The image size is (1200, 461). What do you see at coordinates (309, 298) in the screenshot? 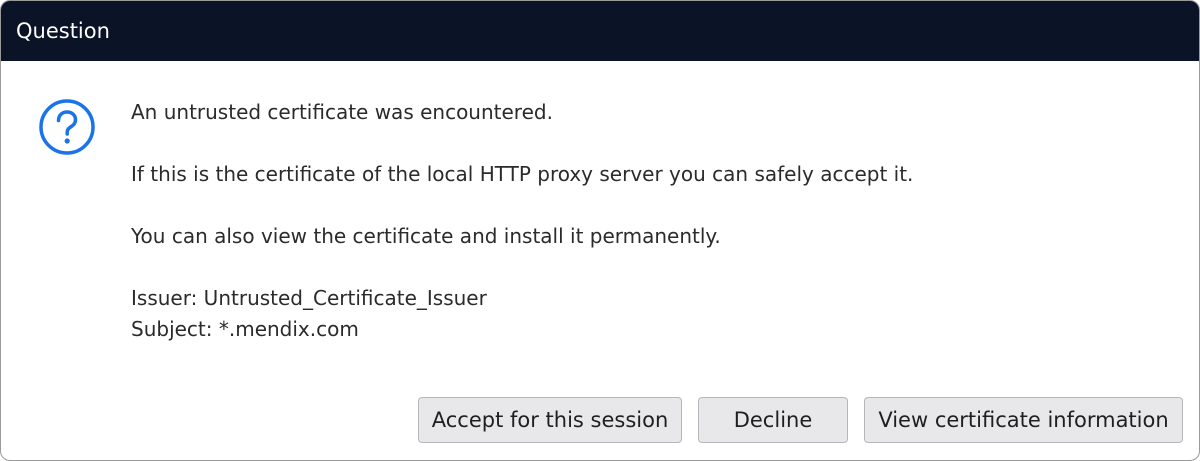
I see `certificate-issuer: Issuer: Untrusted_Certificate_Issuer` at bounding box center [309, 298].